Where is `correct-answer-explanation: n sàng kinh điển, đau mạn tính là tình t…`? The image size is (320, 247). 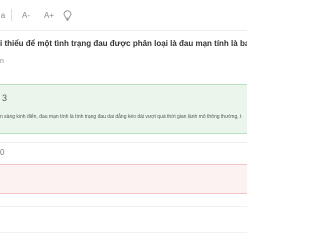 correct-answer-explanation: n sàng kinh điển, đau mạn tính là tình t… is located at coordinates (121, 117).